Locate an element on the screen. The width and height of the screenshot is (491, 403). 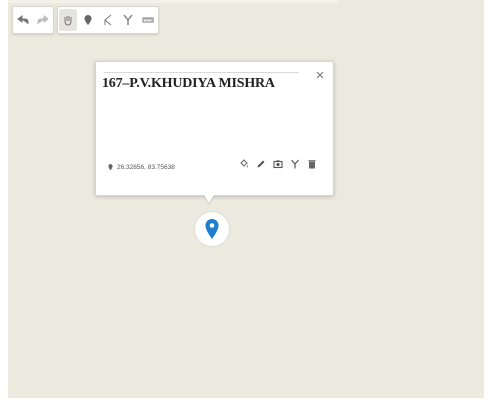
popup-title: 167–P.V.KHUDIYA MISHRA is located at coordinates (188, 83).